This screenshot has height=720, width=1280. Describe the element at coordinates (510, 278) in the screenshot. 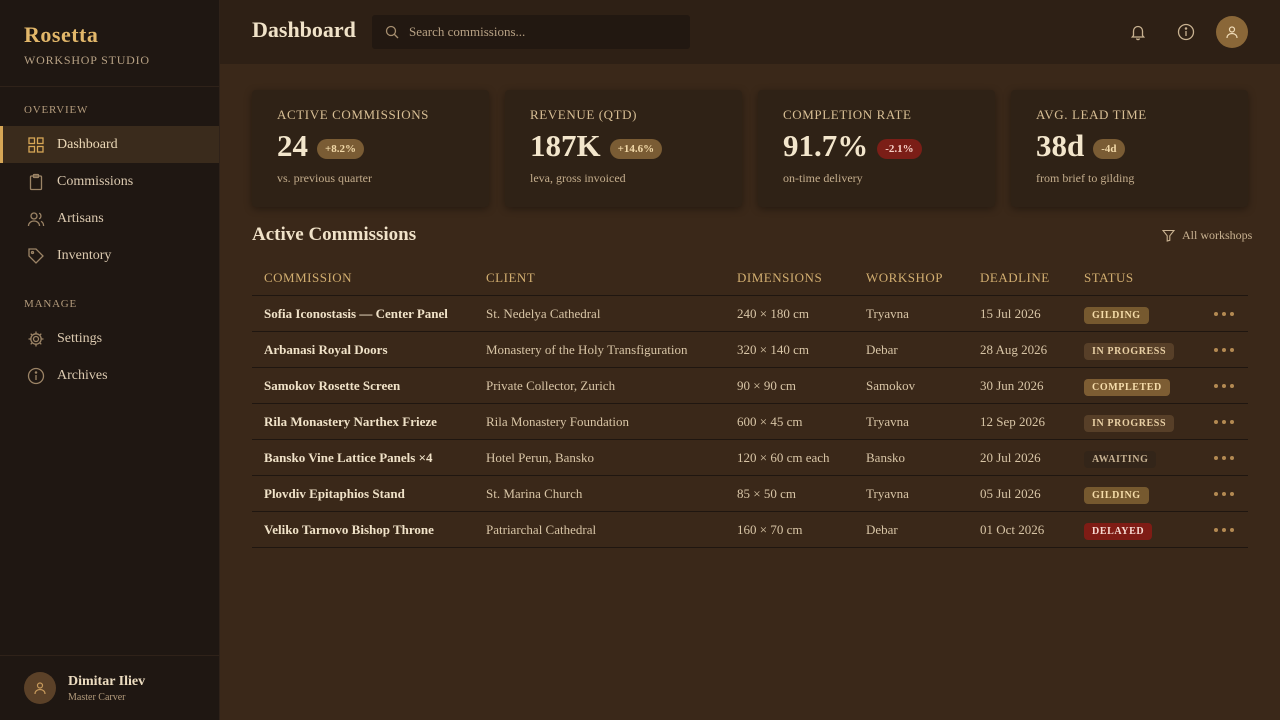

I see `column-header-client: CLIENT` at that location.